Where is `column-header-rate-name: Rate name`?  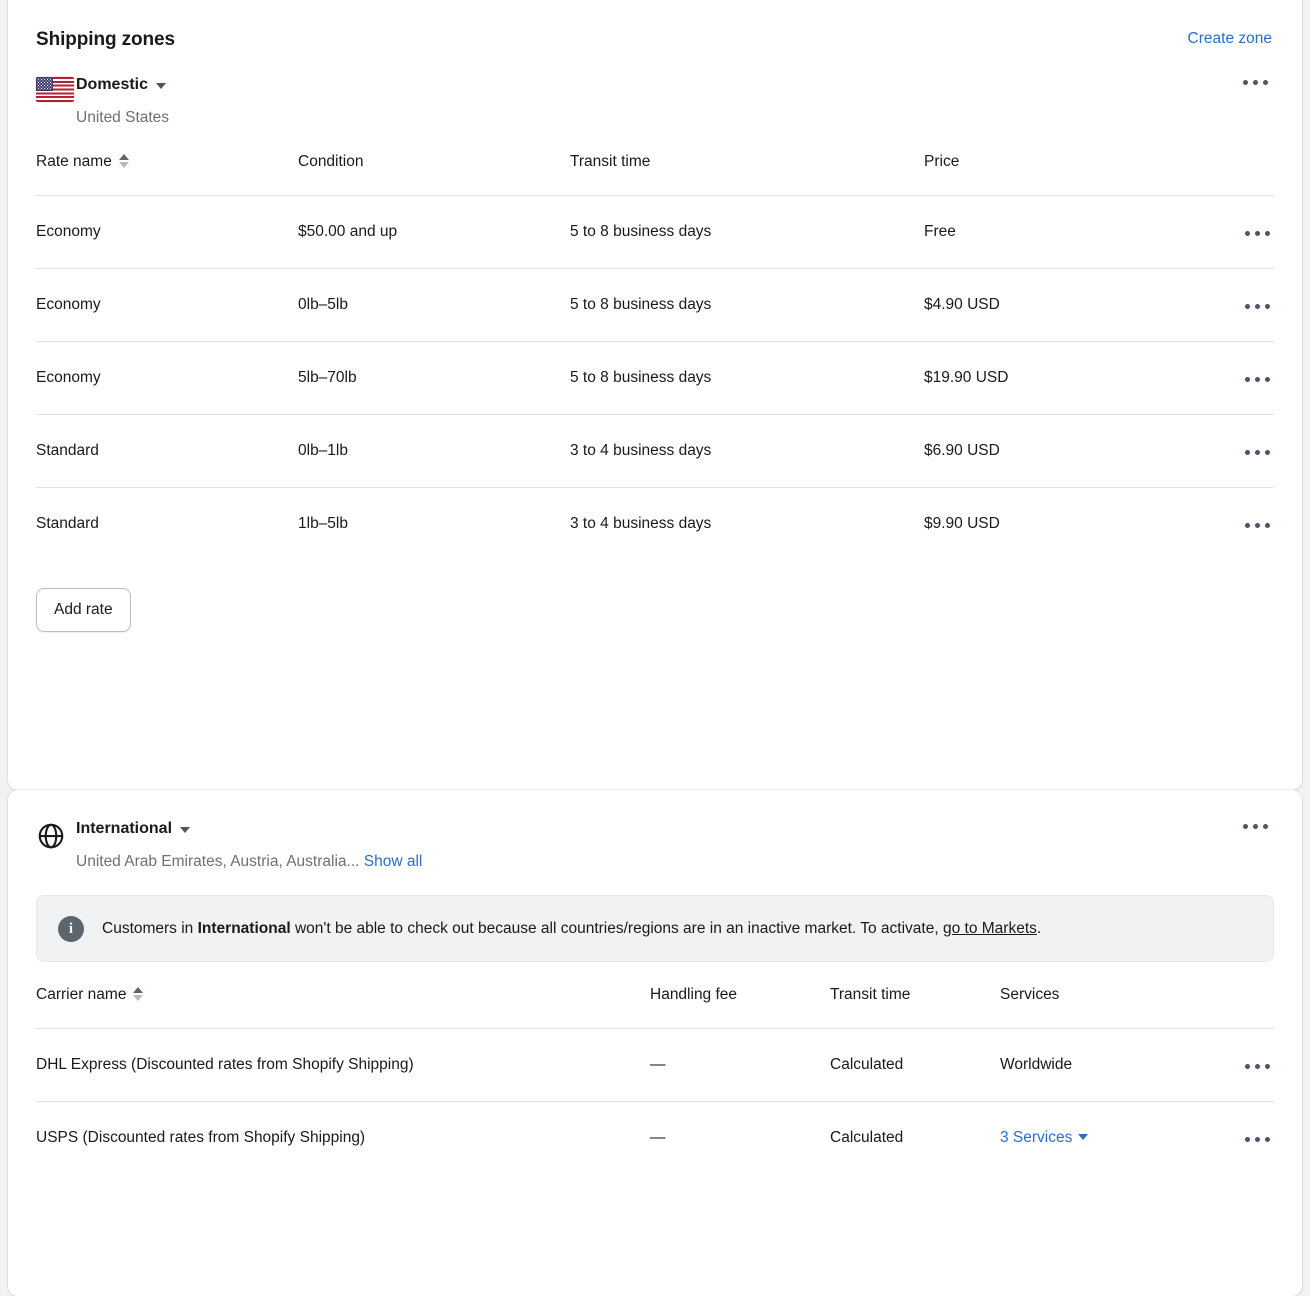
column-header-rate-name: Rate name is located at coordinates (167, 173).